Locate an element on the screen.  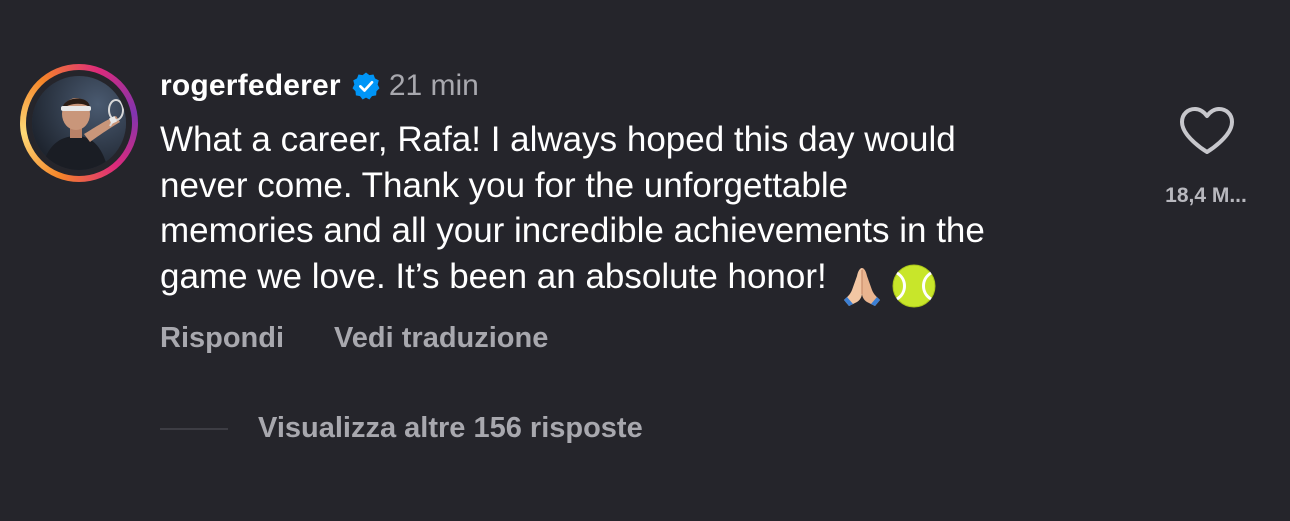
replies-divider is located at coordinates (194, 428).